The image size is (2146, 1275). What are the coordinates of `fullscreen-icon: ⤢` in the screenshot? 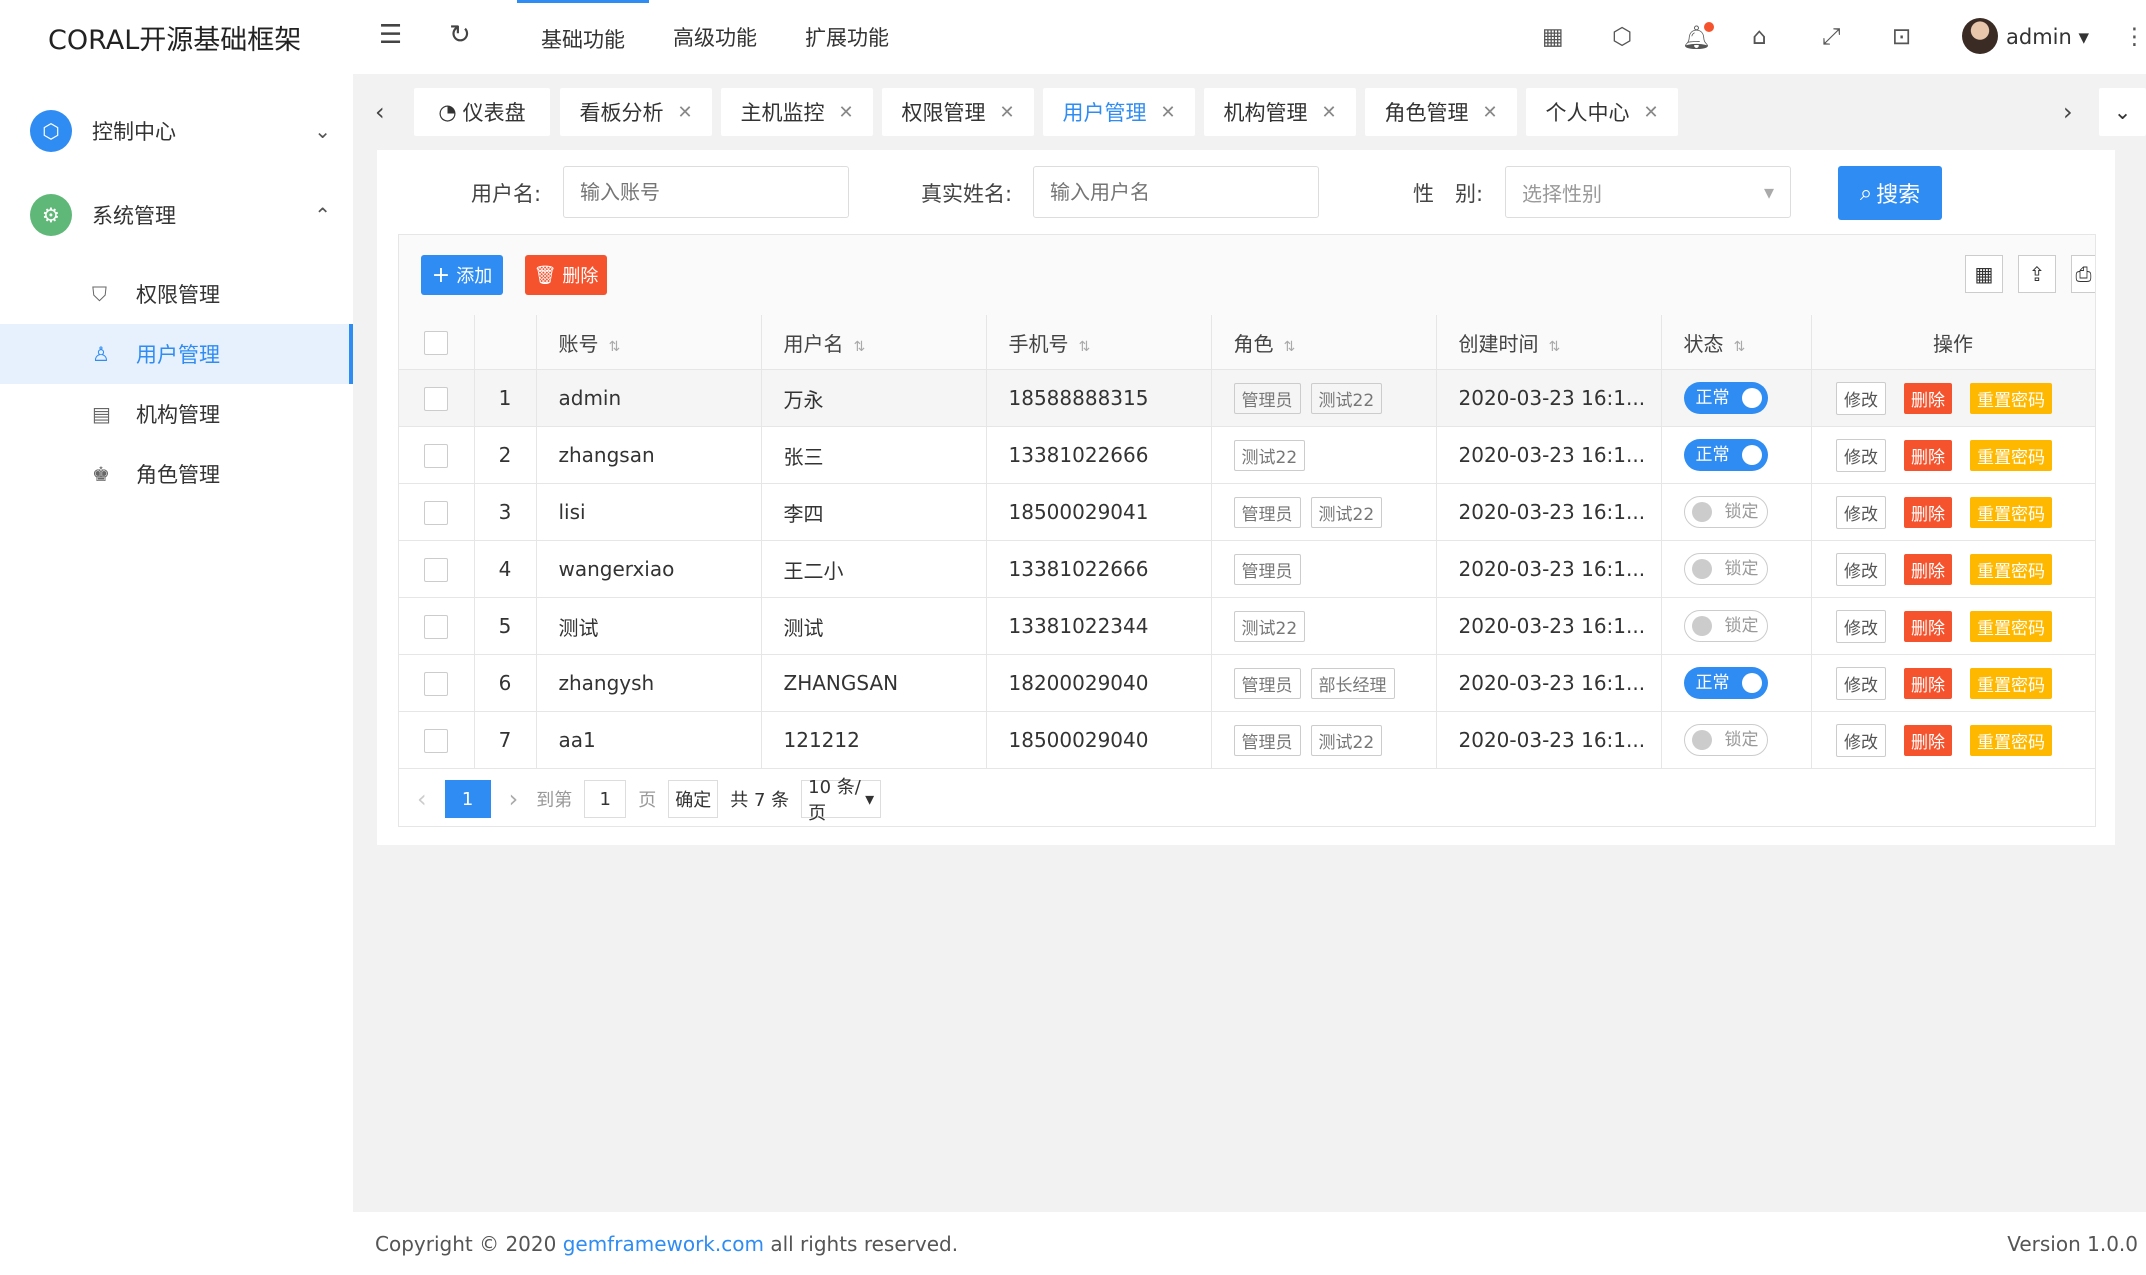 It's located at (1831, 37).